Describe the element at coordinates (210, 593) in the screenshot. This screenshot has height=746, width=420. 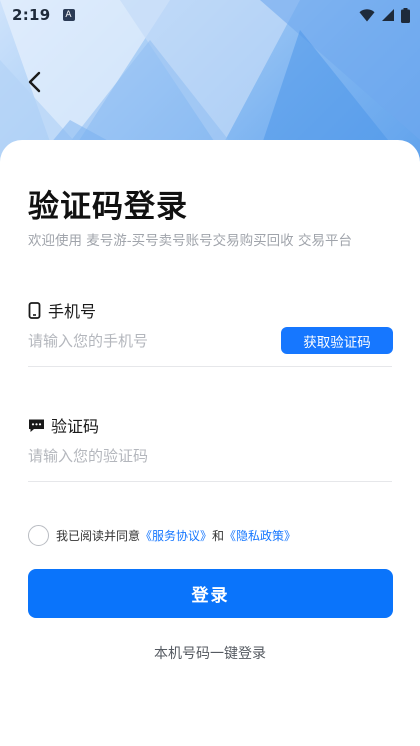
I see `login-button: 登录` at that location.